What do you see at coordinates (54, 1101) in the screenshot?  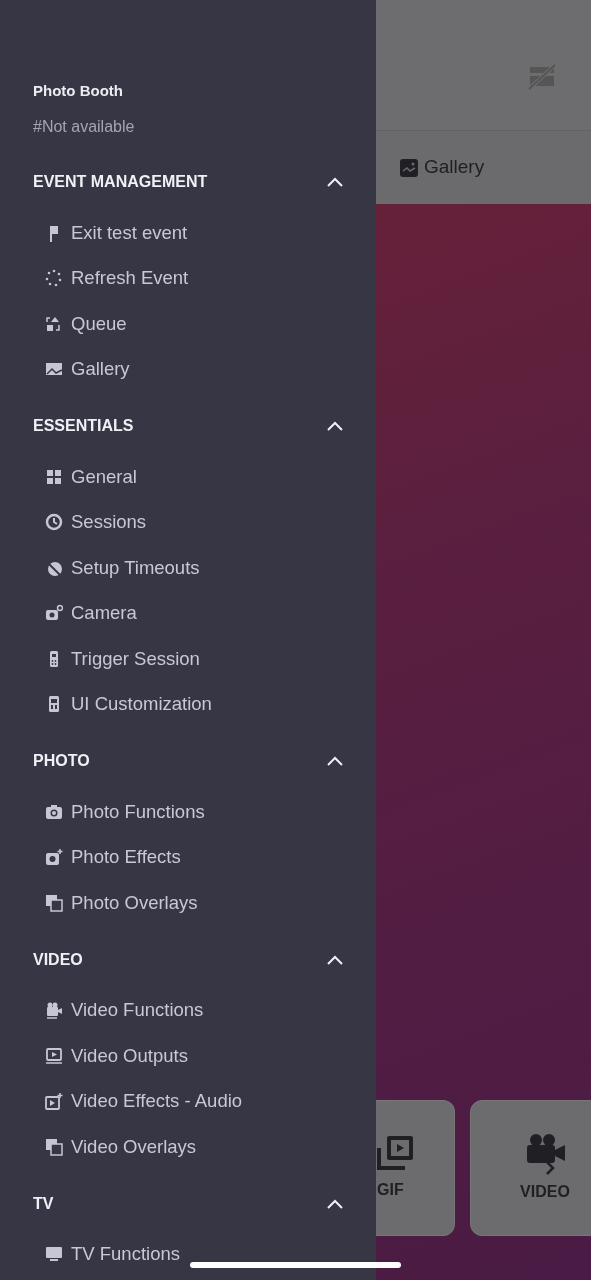 I see `video-sparkle-icon` at bounding box center [54, 1101].